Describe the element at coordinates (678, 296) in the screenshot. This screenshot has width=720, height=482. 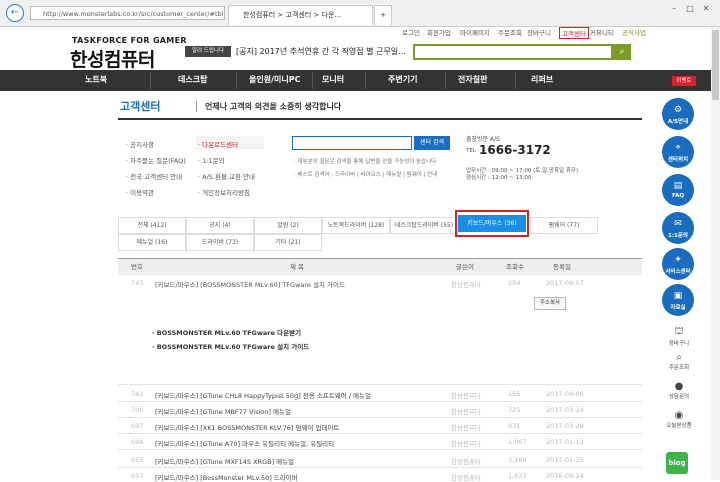
I see `folder-icon: ▣` at that location.